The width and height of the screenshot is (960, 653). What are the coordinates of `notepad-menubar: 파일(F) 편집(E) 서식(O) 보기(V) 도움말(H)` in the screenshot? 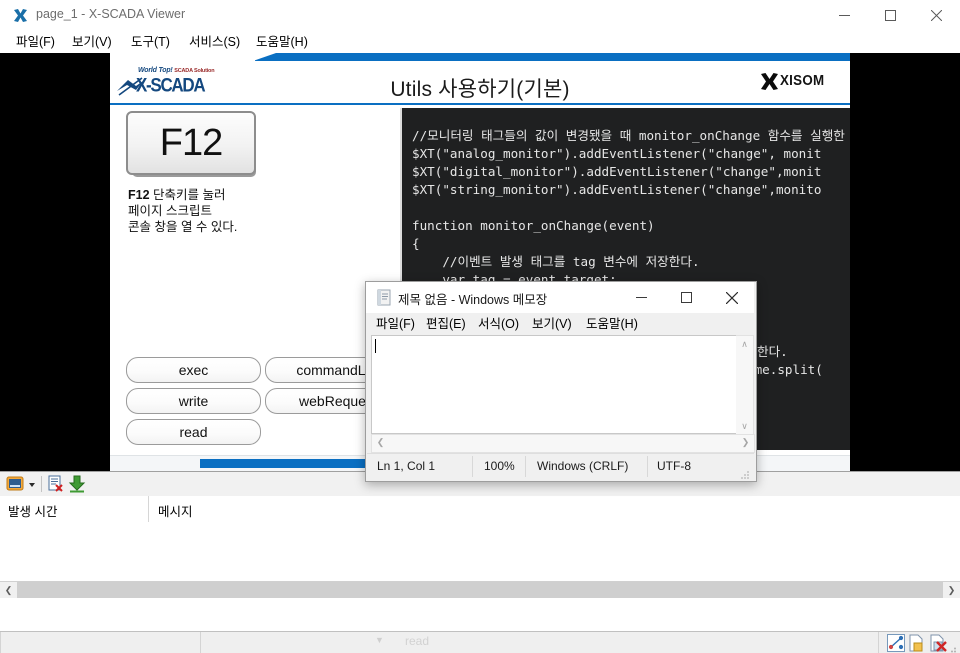 It's located at (560, 324).